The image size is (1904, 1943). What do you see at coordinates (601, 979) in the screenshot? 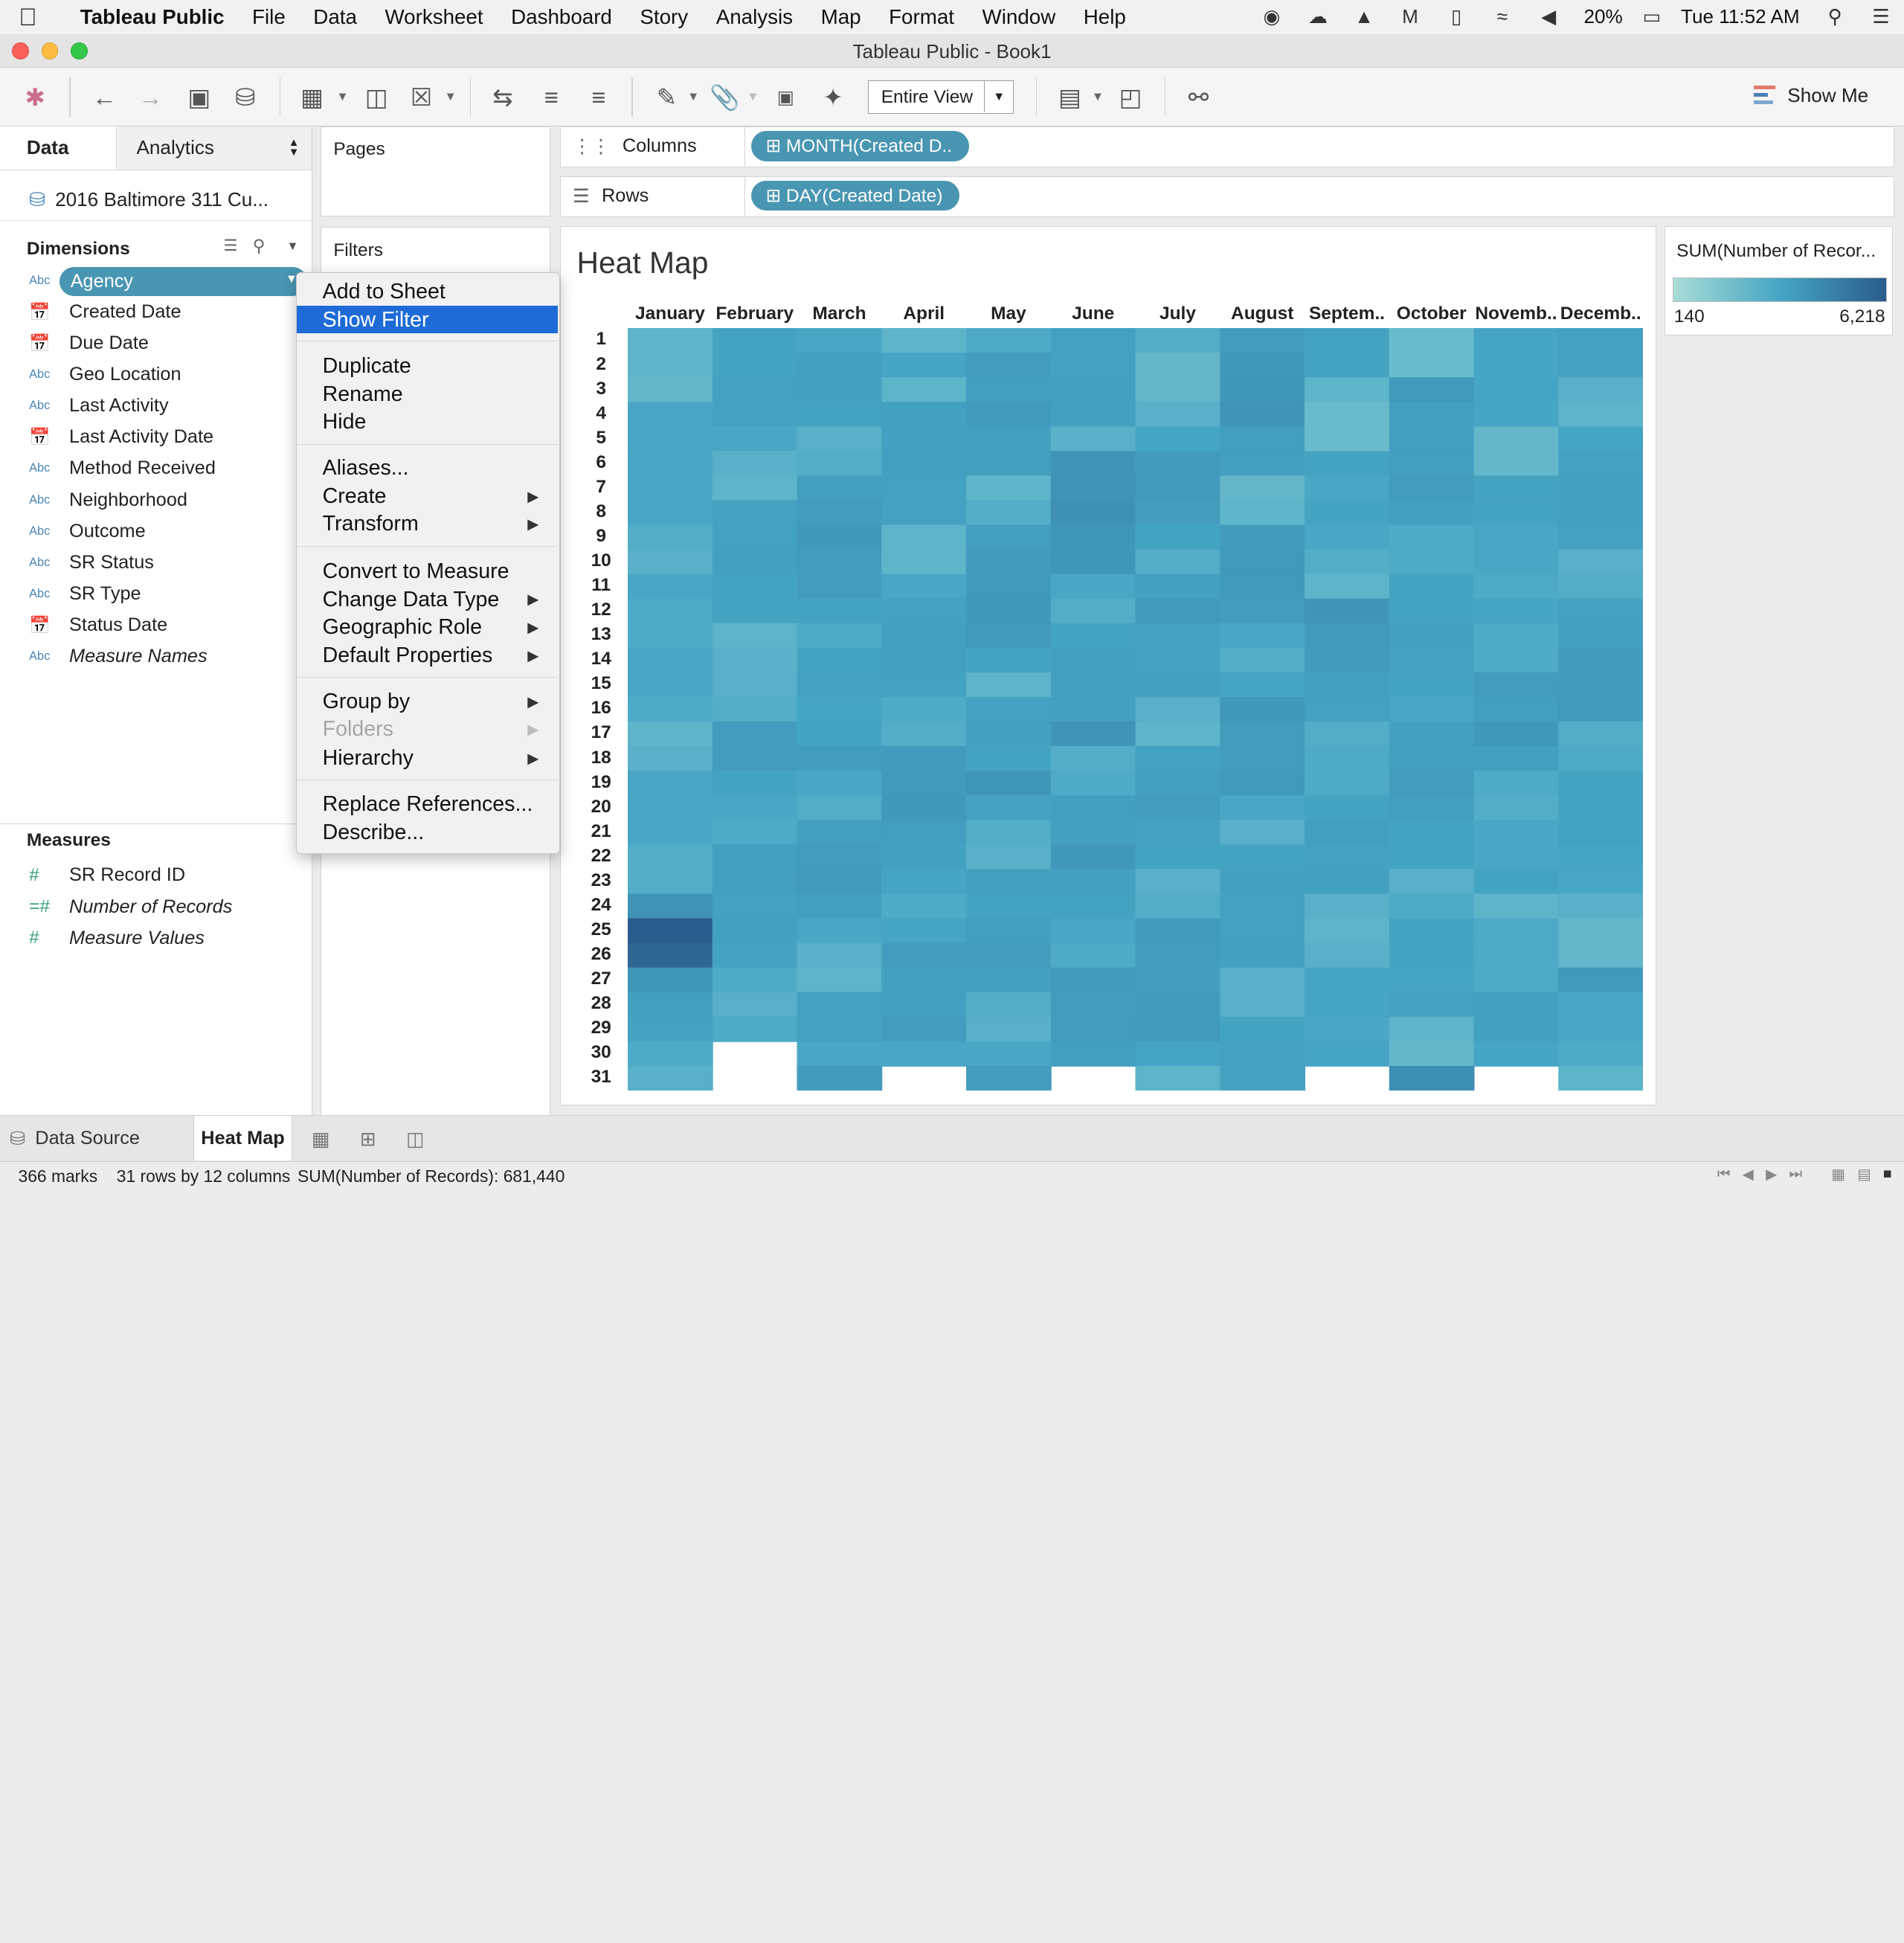
I see `day-label: 27` at bounding box center [601, 979].